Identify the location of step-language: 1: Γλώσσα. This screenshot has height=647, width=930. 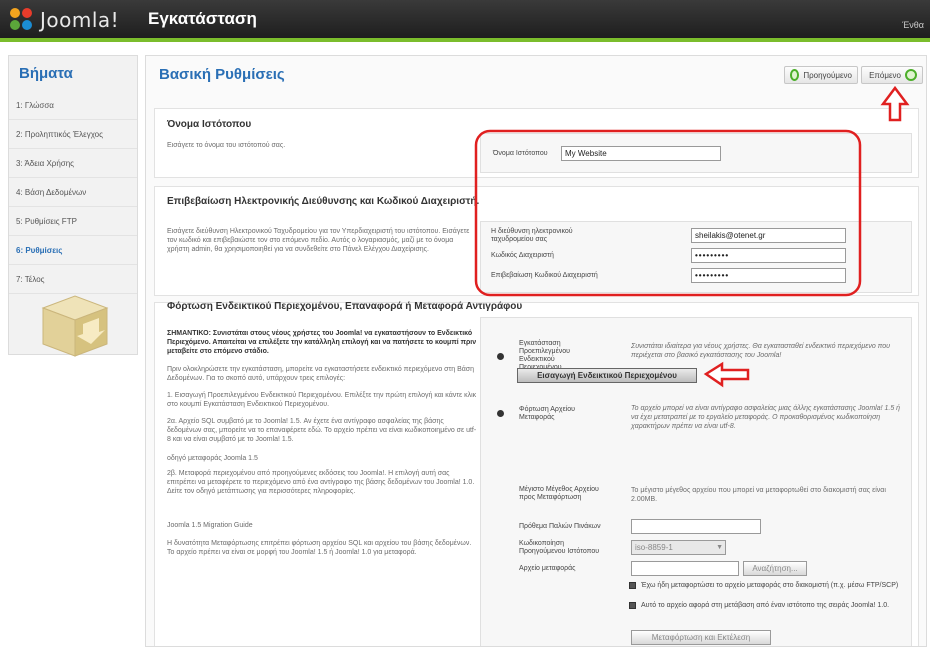
(73, 105).